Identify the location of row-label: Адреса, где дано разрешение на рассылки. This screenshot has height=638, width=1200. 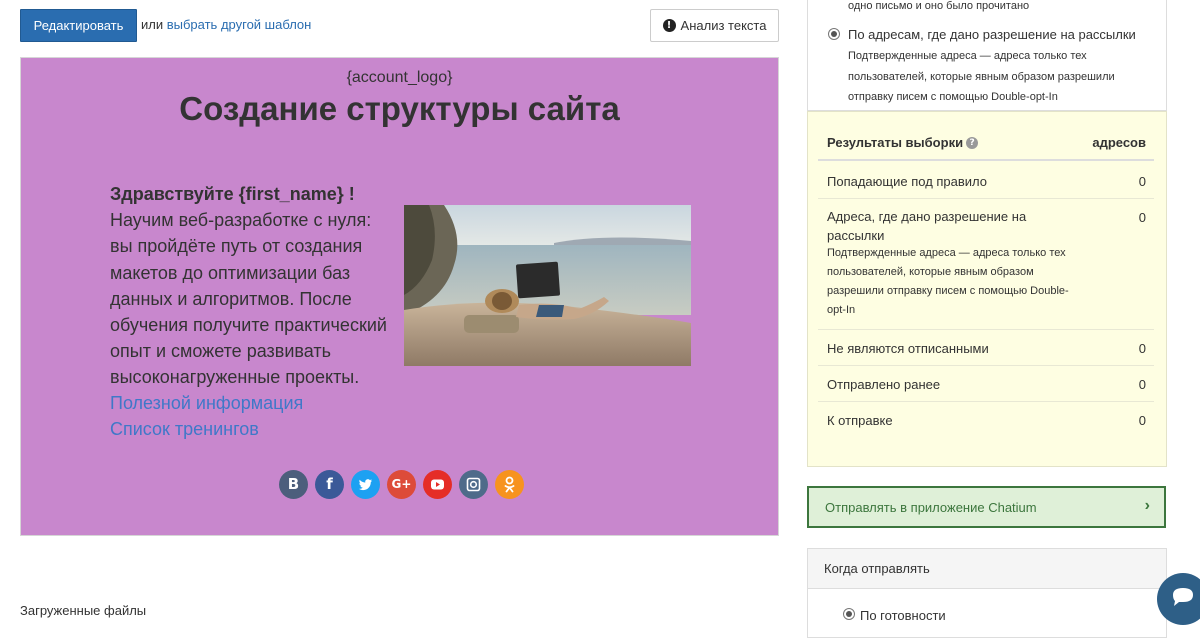
(927, 226).